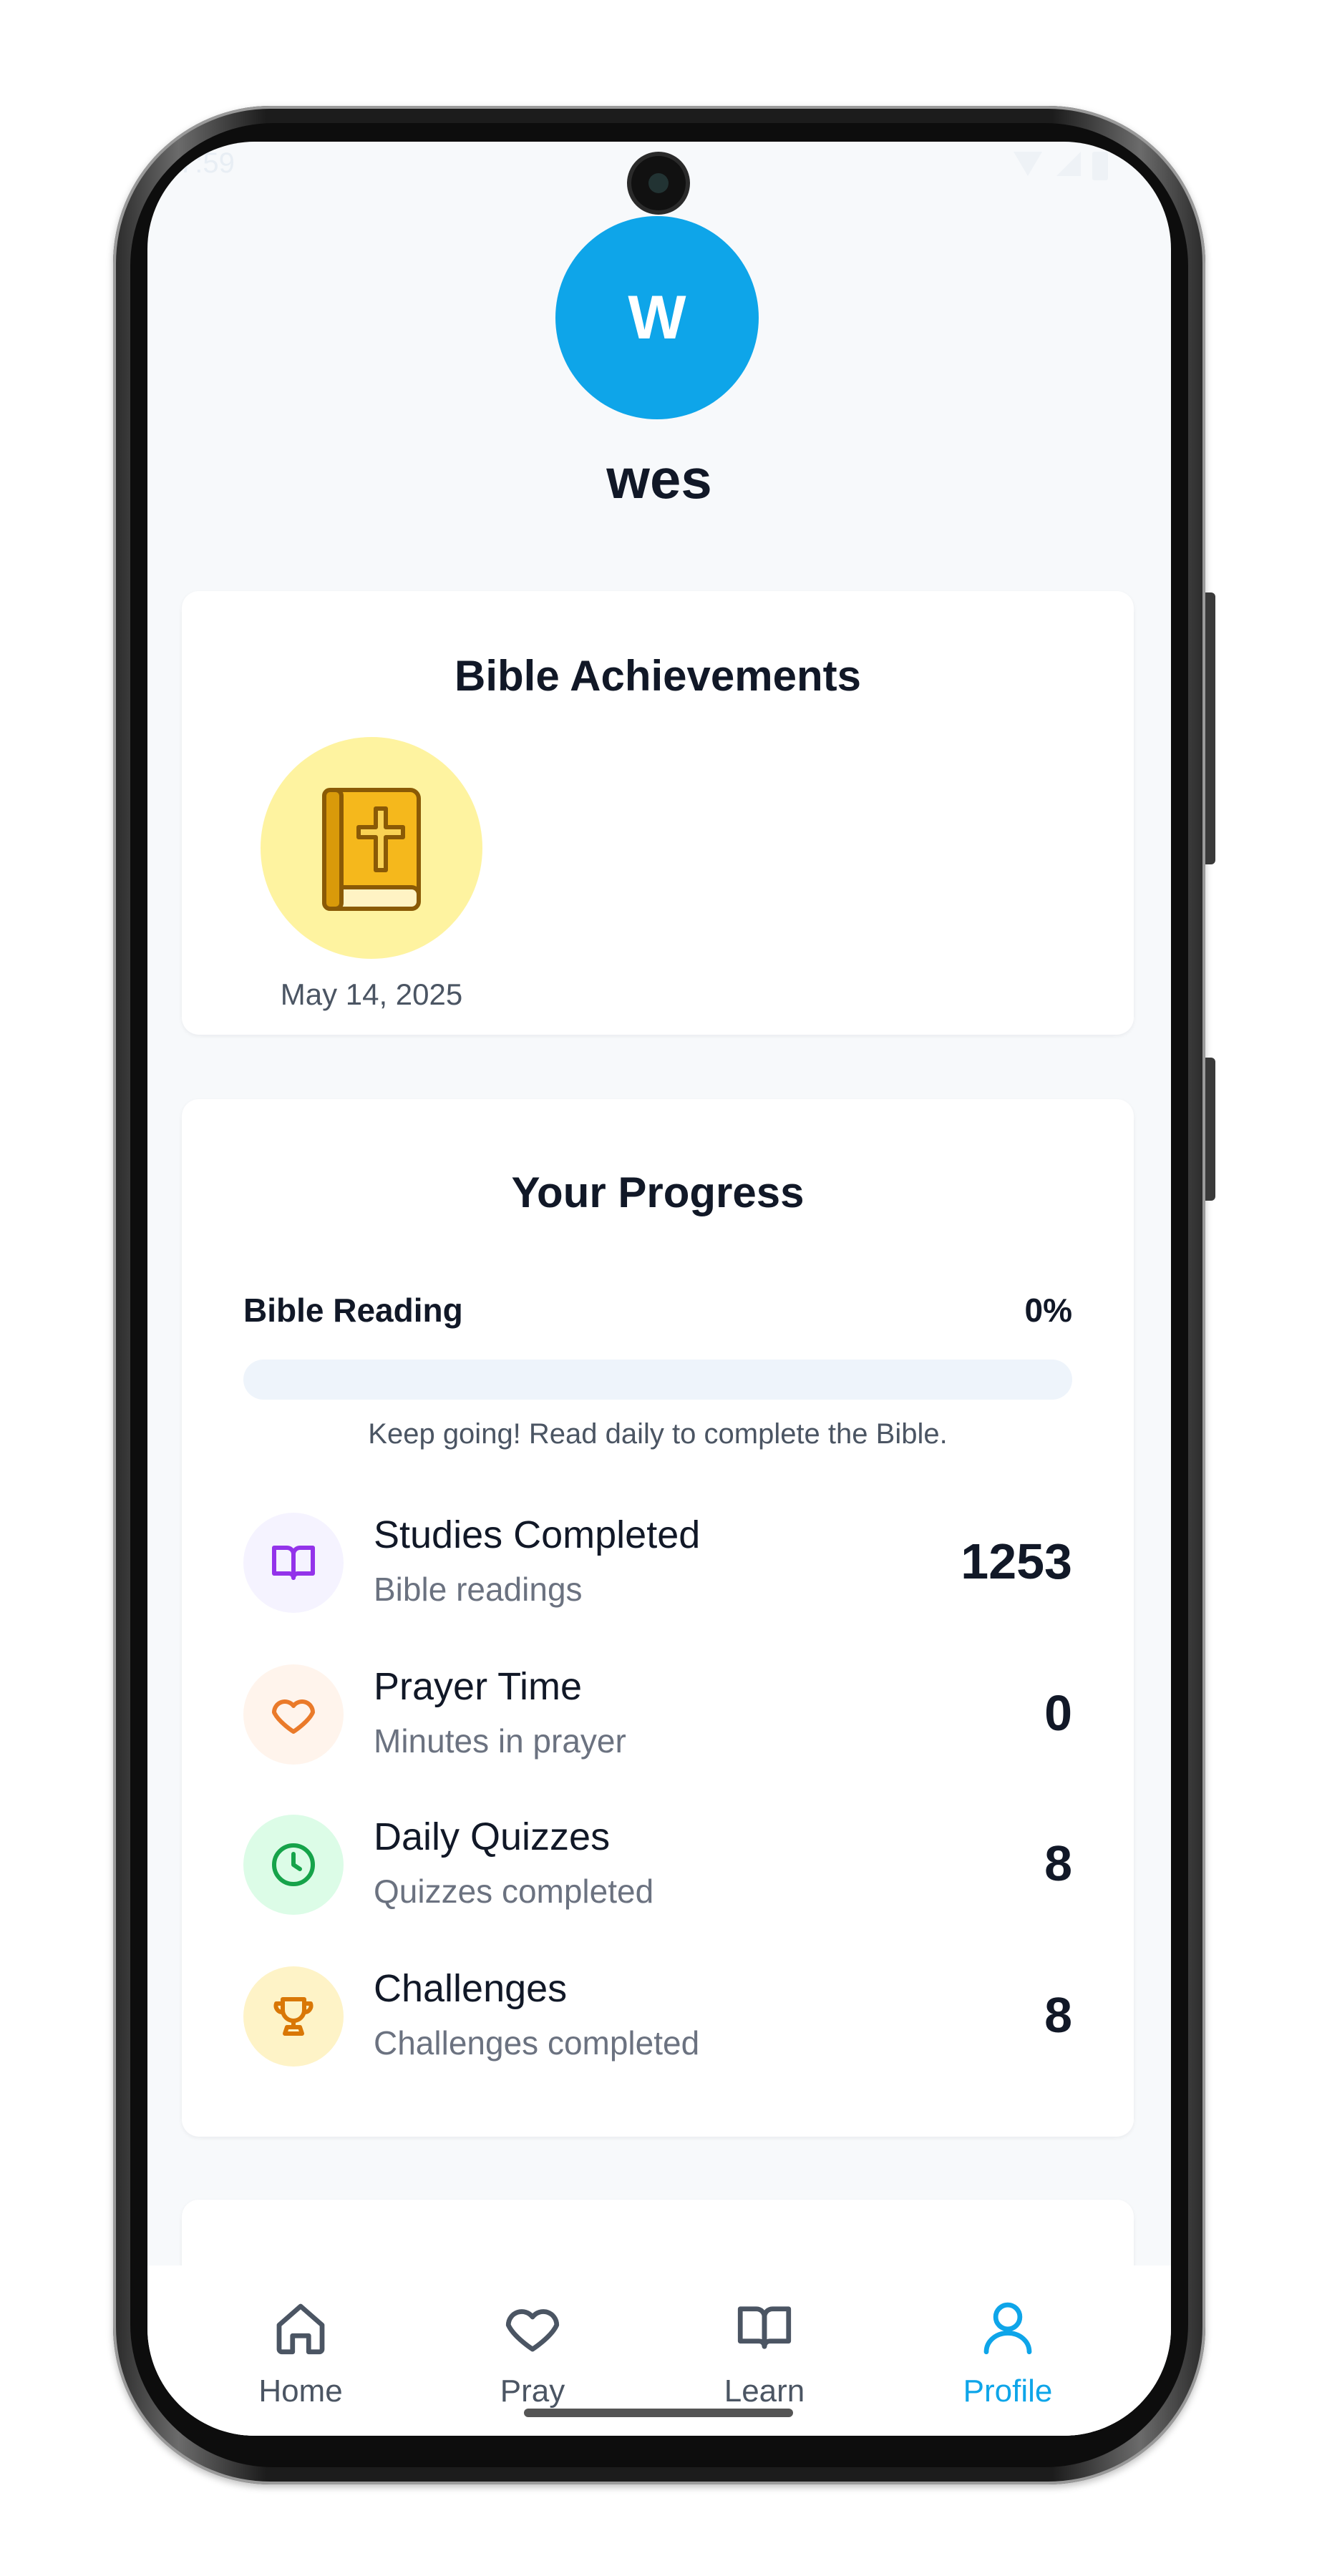  I want to click on front-camera, so click(658, 183).